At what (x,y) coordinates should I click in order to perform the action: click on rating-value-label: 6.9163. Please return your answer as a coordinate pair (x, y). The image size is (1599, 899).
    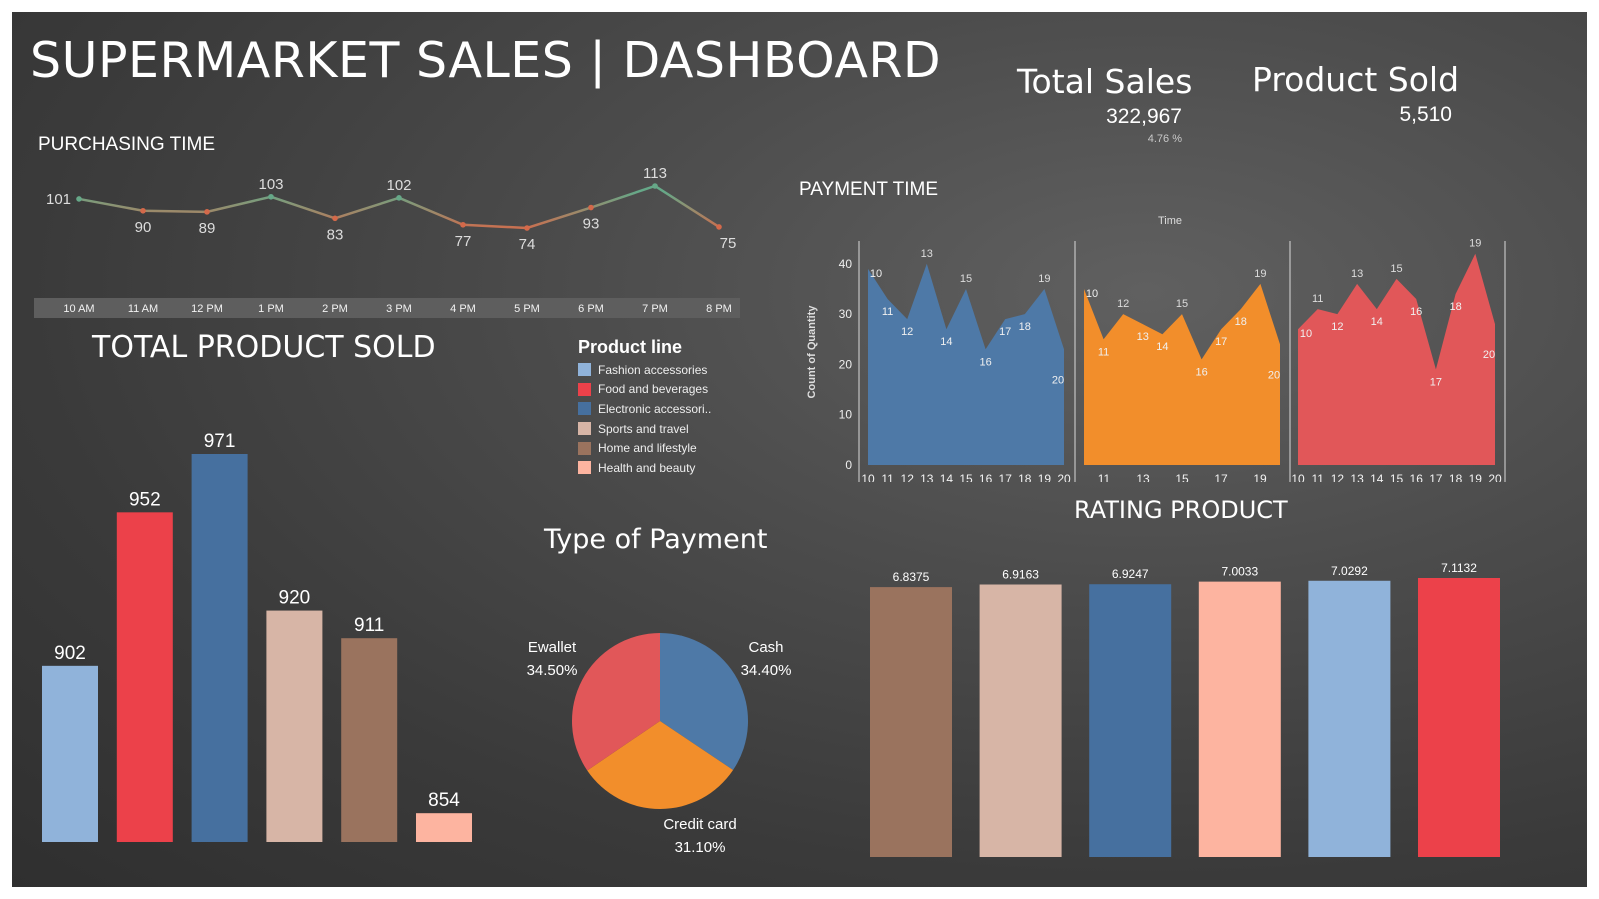
    Looking at the image, I should click on (1020, 574).